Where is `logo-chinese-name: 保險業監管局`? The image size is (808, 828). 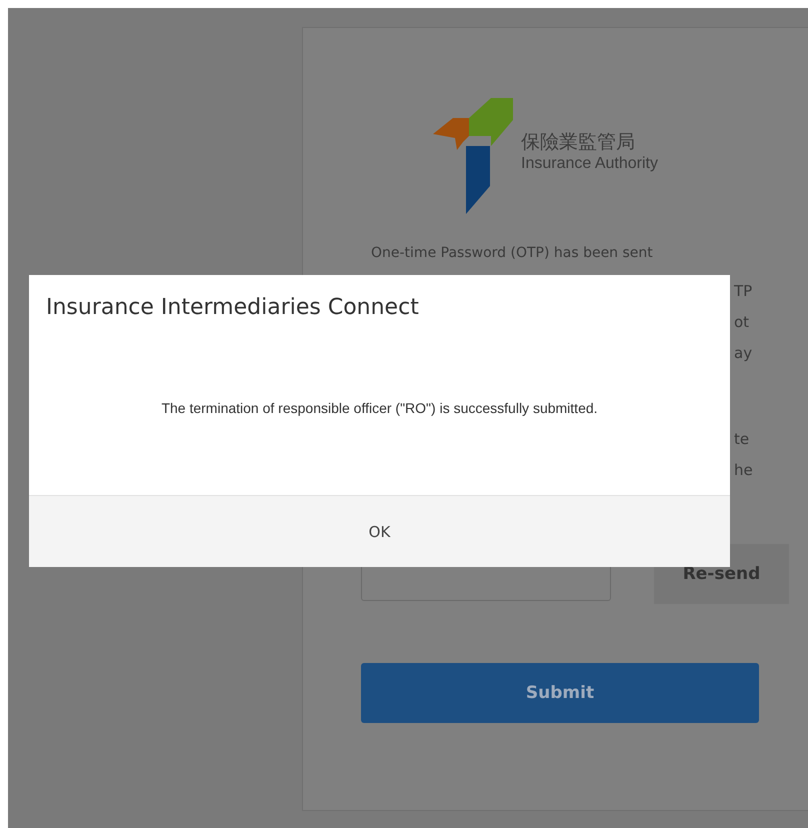
logo-chinese-name: 保險業監管局 is located at coordinates (578, 142).